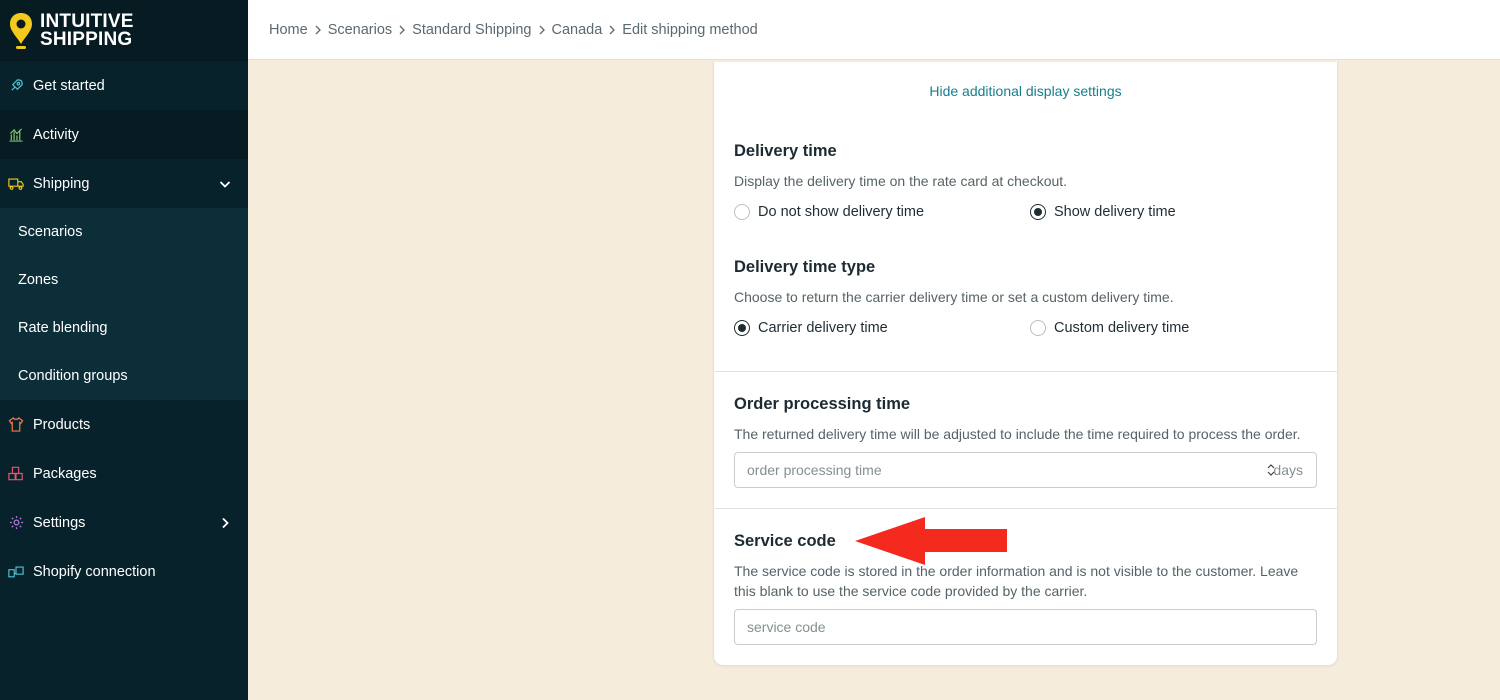  Describe the element at coordinates (16, 184) in the screenshot. I see `truck-icon` at that location.